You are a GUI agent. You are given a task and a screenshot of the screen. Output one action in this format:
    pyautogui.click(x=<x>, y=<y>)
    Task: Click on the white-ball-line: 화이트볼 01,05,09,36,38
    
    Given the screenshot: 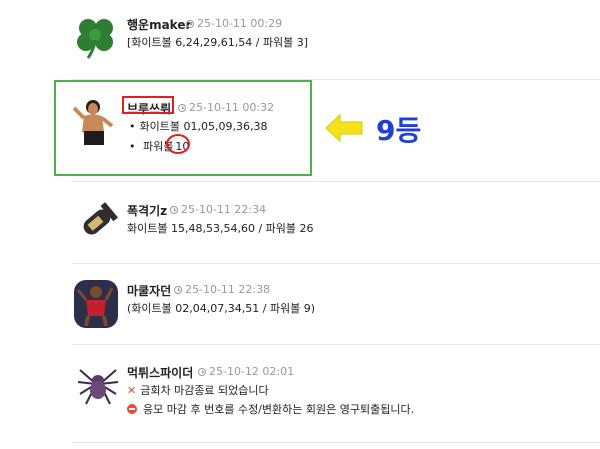 What is the action you would take?
    pyautogui.click(x=198, y=126)
    